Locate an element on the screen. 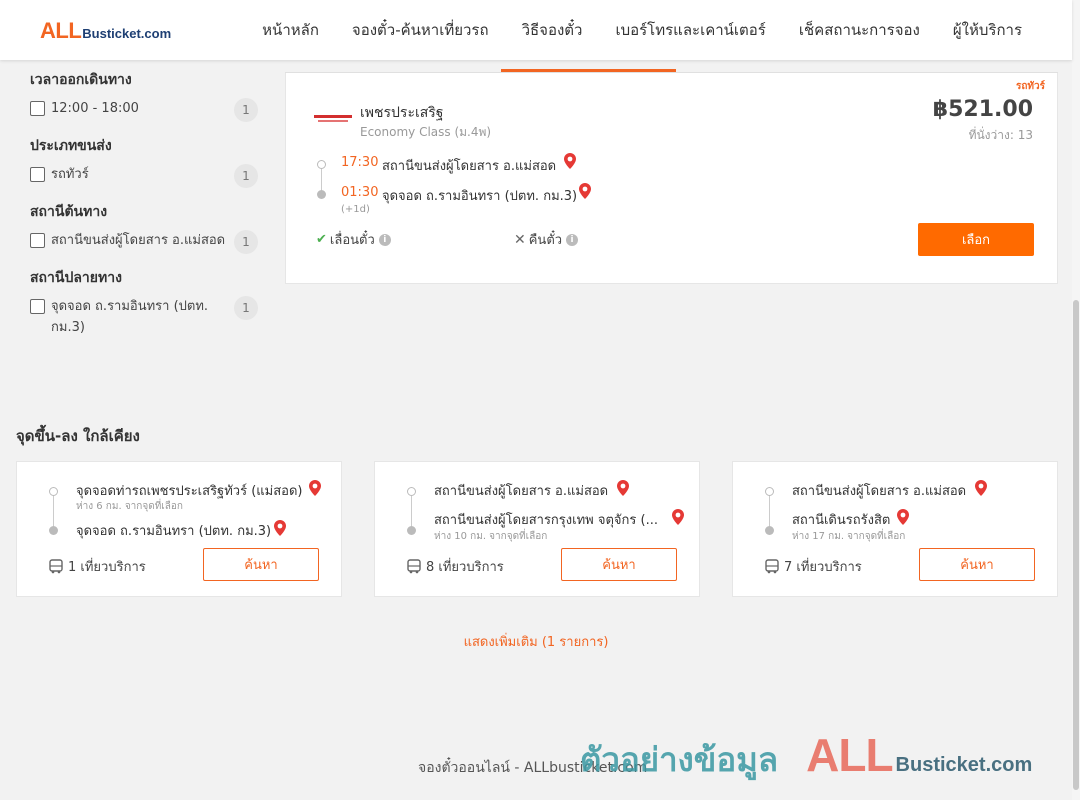 The image size is (1080, 800). cross-icon: ✕ is located at coordinates (520, 239).